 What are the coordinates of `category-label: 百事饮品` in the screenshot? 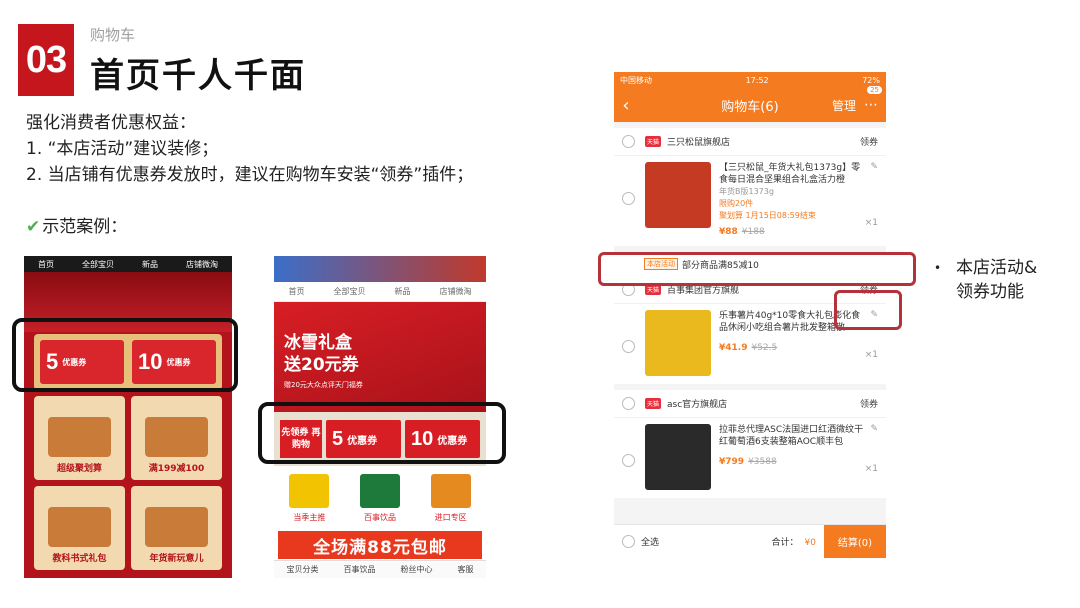 It's located at (379, 517).